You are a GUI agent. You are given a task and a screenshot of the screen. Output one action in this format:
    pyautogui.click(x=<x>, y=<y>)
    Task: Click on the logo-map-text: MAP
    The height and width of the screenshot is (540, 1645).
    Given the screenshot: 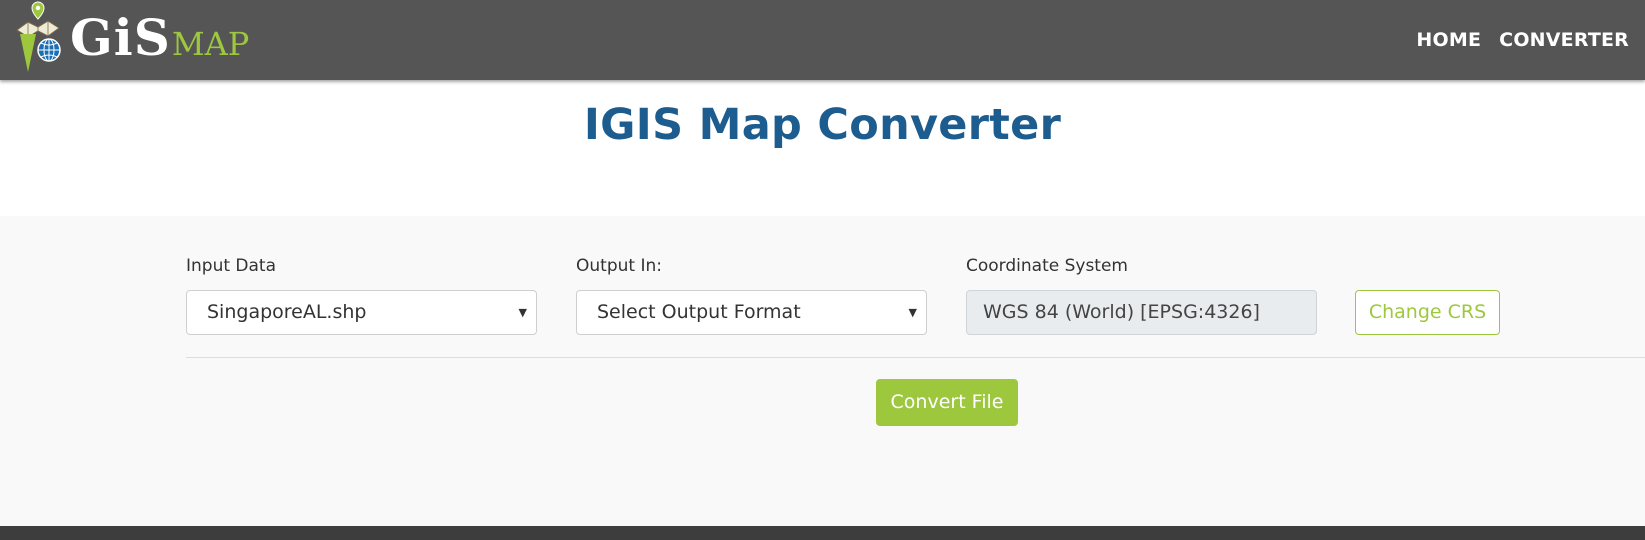 What is the action you would take?
    pyautogui.click(x=210, y=44)
    